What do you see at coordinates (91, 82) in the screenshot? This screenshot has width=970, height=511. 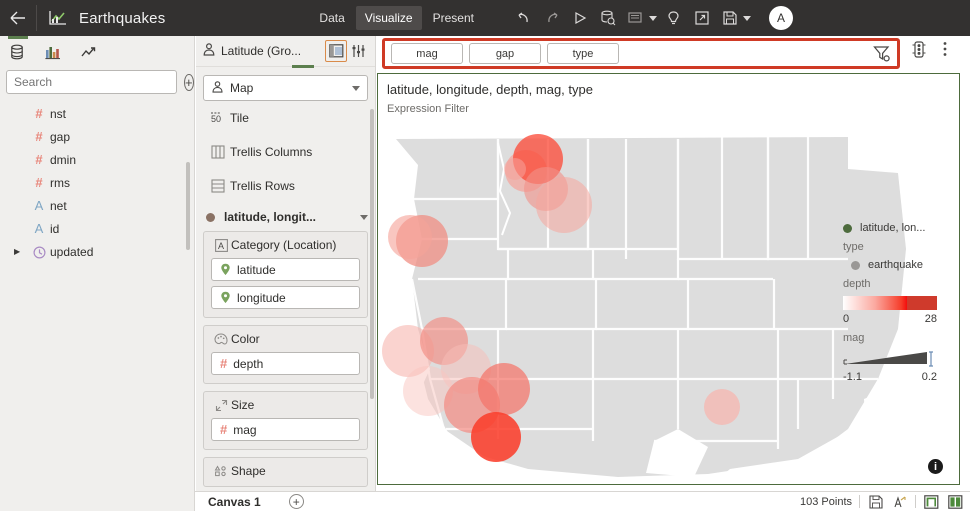 I see `search-input` at bounding box center [91, 82].